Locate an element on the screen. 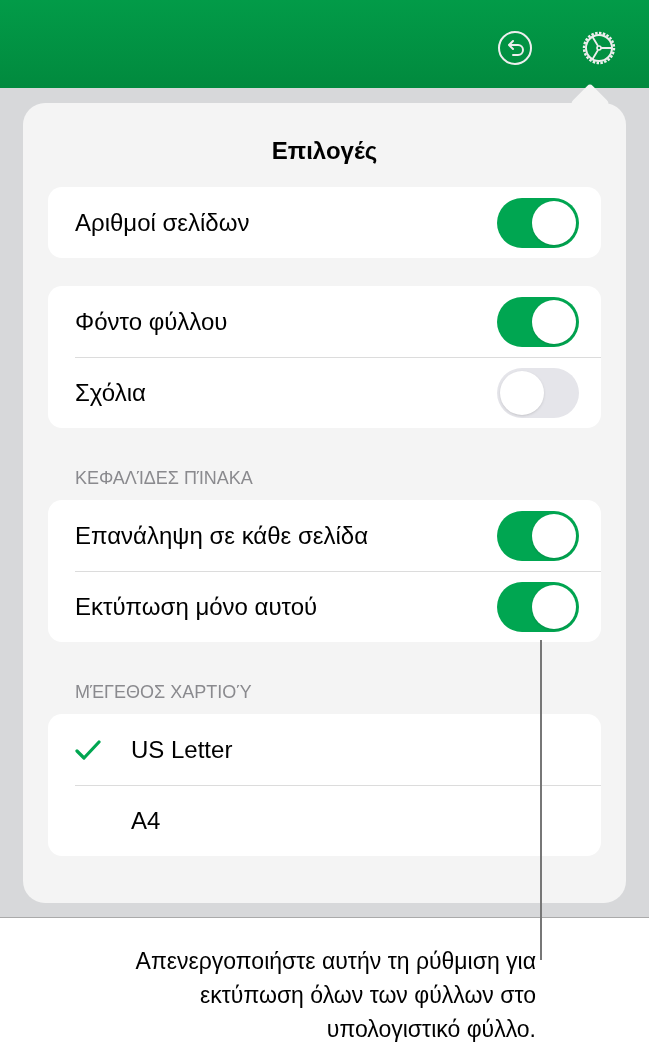  callout-text: Απενεργοποιήστε αυτήν τη ρύθμιση για εκτύπωση όλων των φύλλων στο υπολογιστικό φύλλο. is located at coordinates (335, 995).